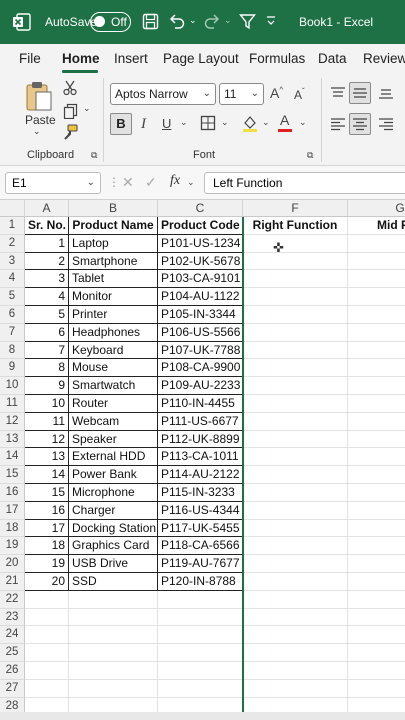  I want to click on cell-product-code: P110-IN-4455, so click(200, 404).